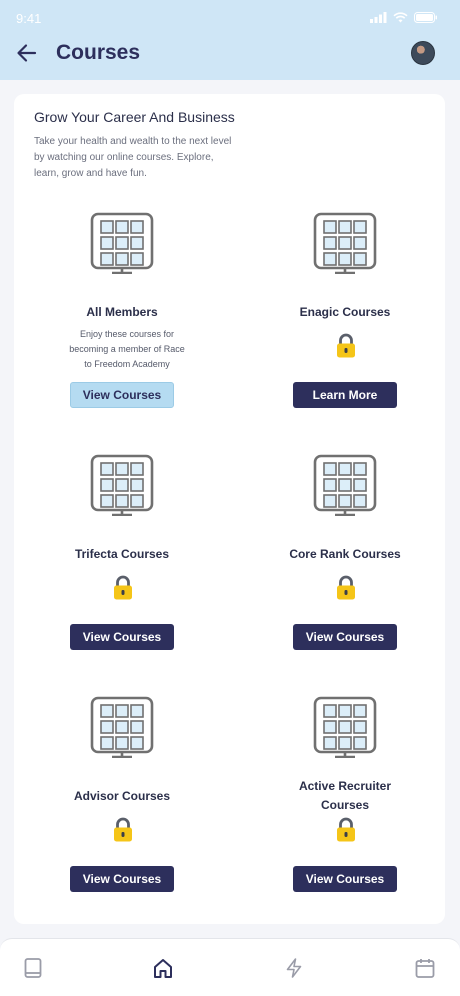  I want to click on app-header: 9:41 Courses, so click(230, 40).